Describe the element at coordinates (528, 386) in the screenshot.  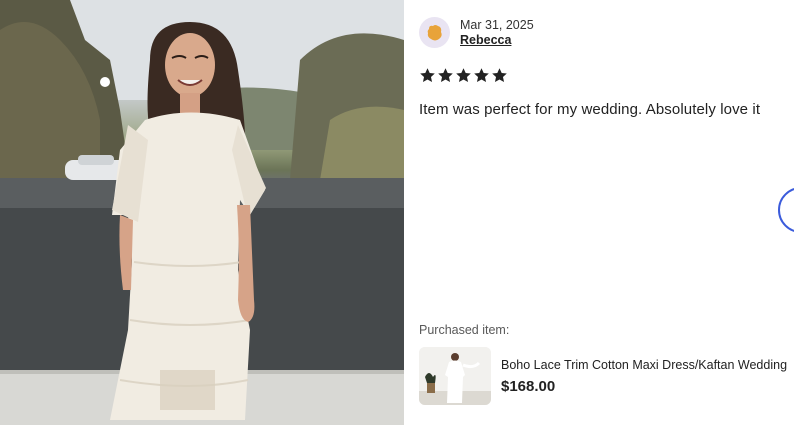
I see `purchased-item-price: $168.00` at that location.